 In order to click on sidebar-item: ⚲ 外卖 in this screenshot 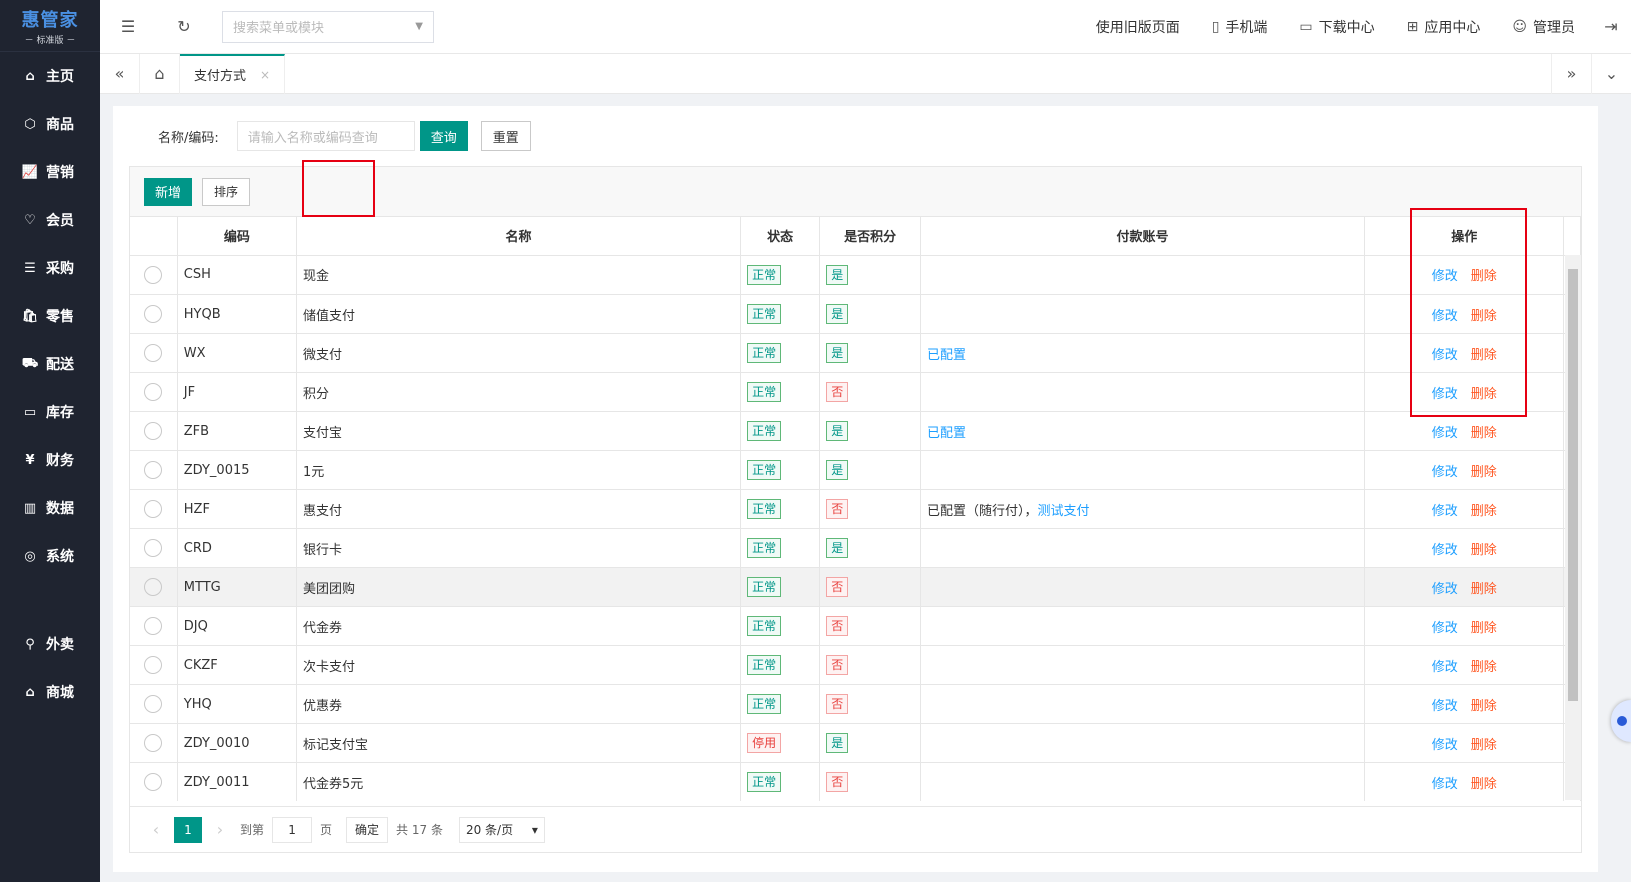, I will do `click(50, 644)`.